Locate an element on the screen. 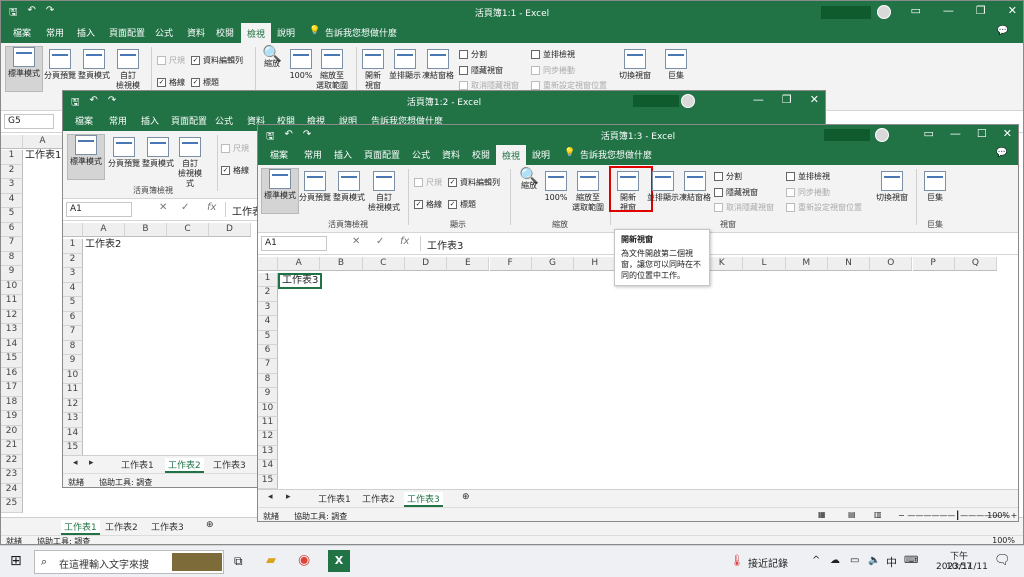 This screenshot has width=1024, height=577. row-header: 23 is located at coordinates (12, 476).